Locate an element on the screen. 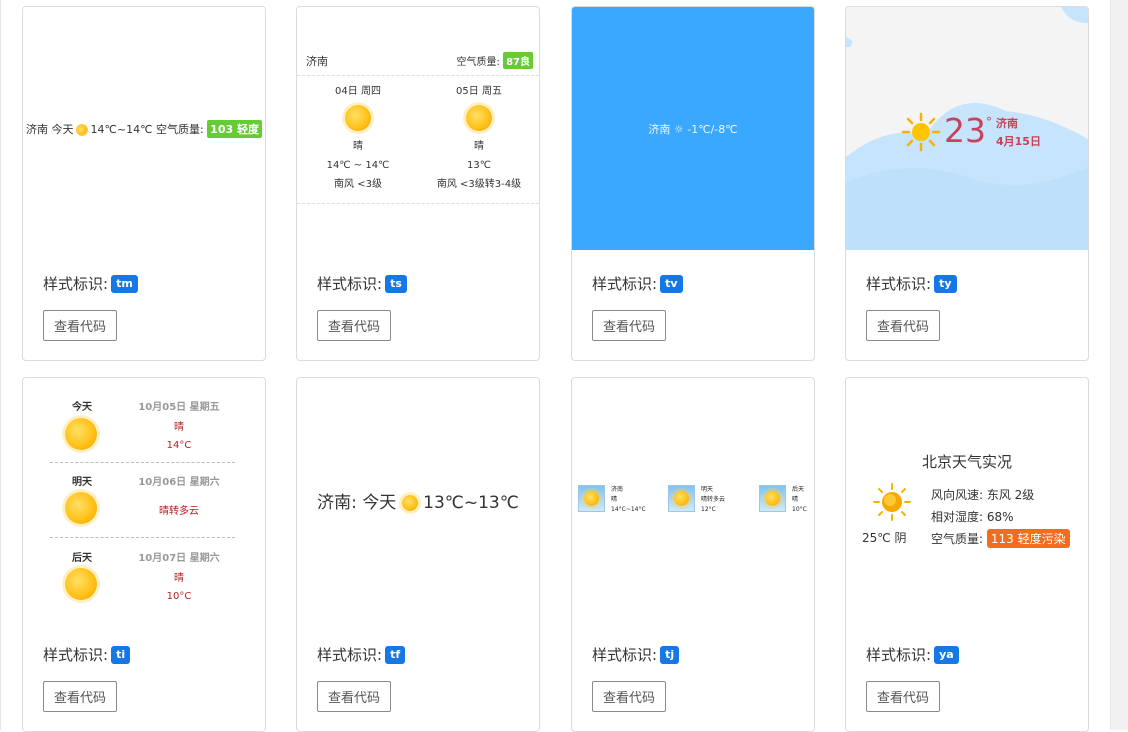  style-label: 样式标识: tj is located at coordinates (636, 654).